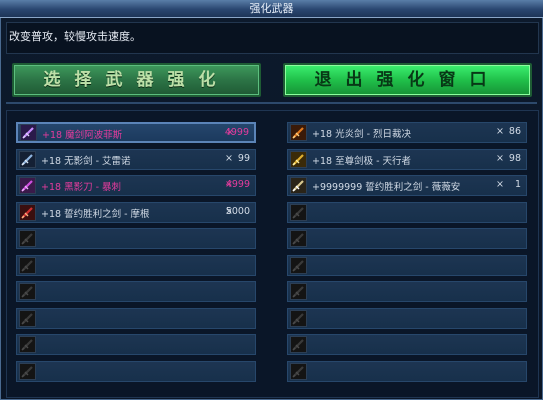 The image size is (543, 400). Describe the element at coordinates (27, 159) in the screenshot. I see `blue-sword-icon` at that location.